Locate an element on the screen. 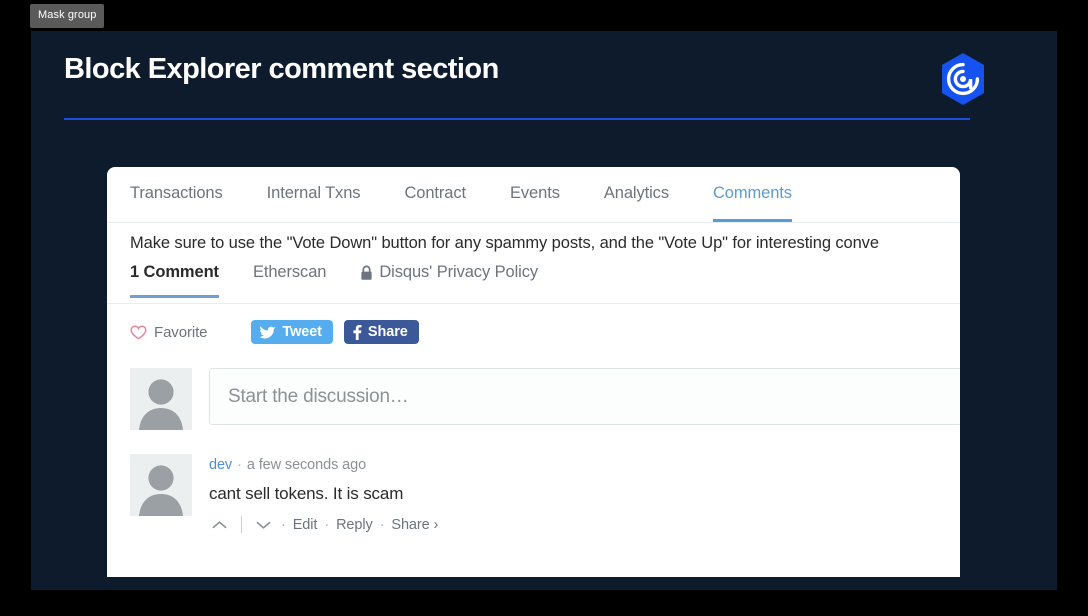  privacy-policy-label: Disqus' Privacy Policy is located at coordinates (459, 272).